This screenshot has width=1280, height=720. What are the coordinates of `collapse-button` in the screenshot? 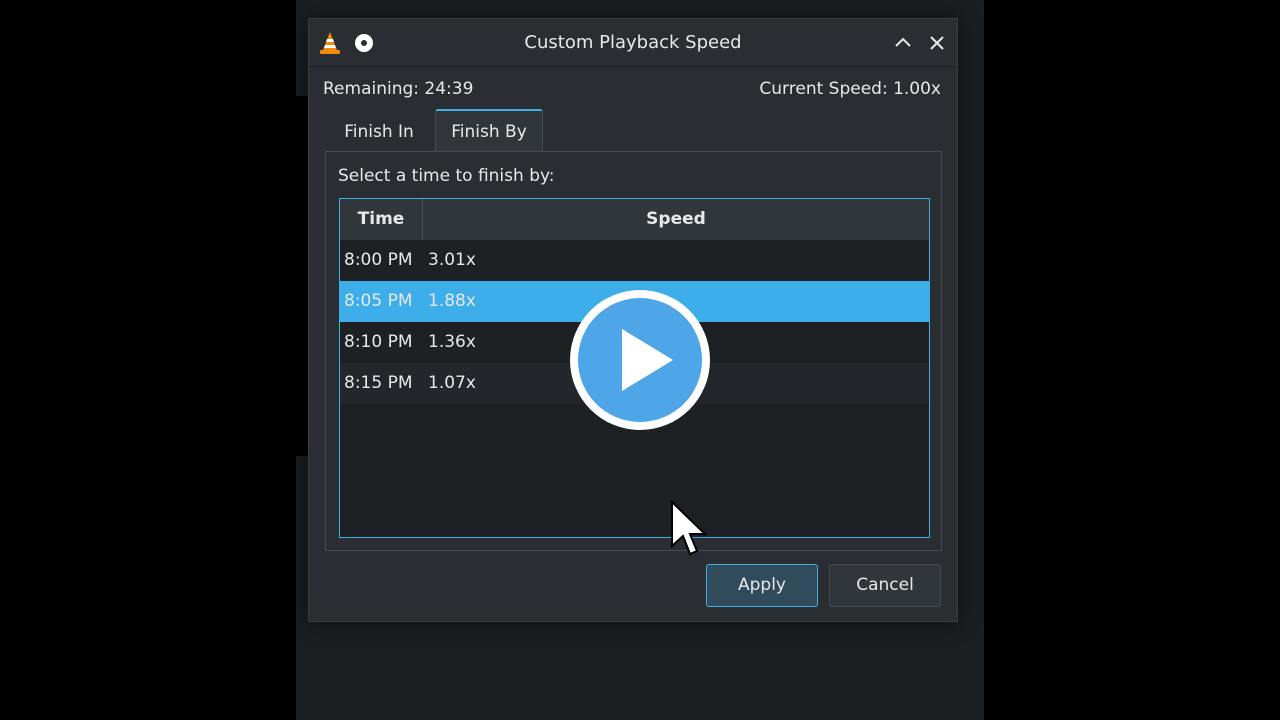 It's located at (903, 43).